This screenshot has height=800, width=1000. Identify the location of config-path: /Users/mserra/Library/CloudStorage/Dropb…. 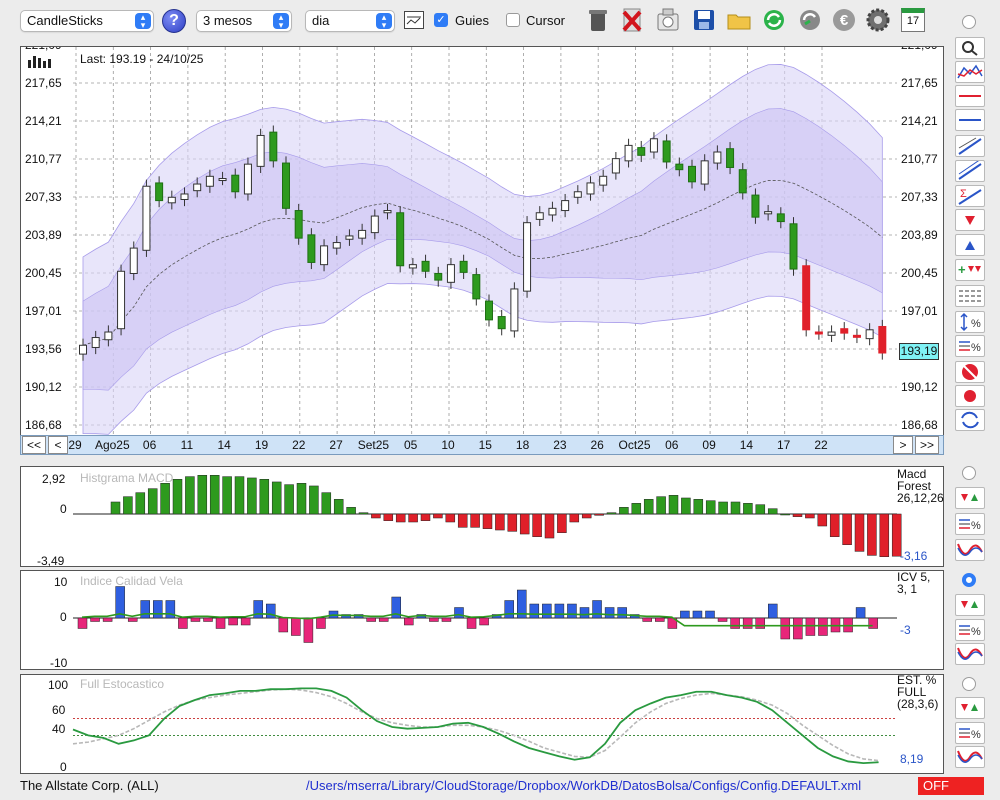
(583, 785).